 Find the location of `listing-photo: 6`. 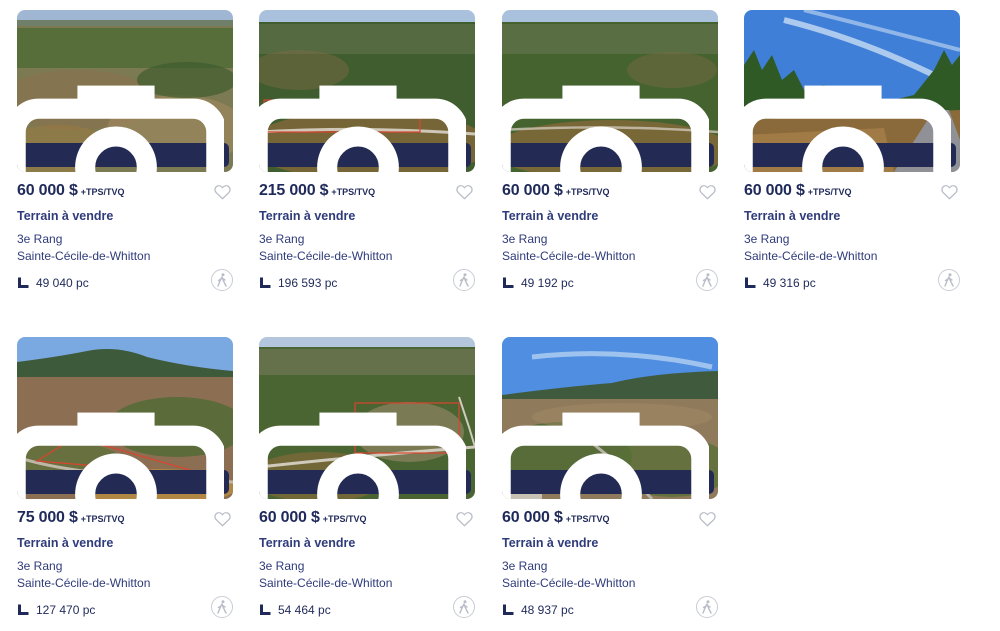

listing-photo: 6 is located at coordinates (610, 418).